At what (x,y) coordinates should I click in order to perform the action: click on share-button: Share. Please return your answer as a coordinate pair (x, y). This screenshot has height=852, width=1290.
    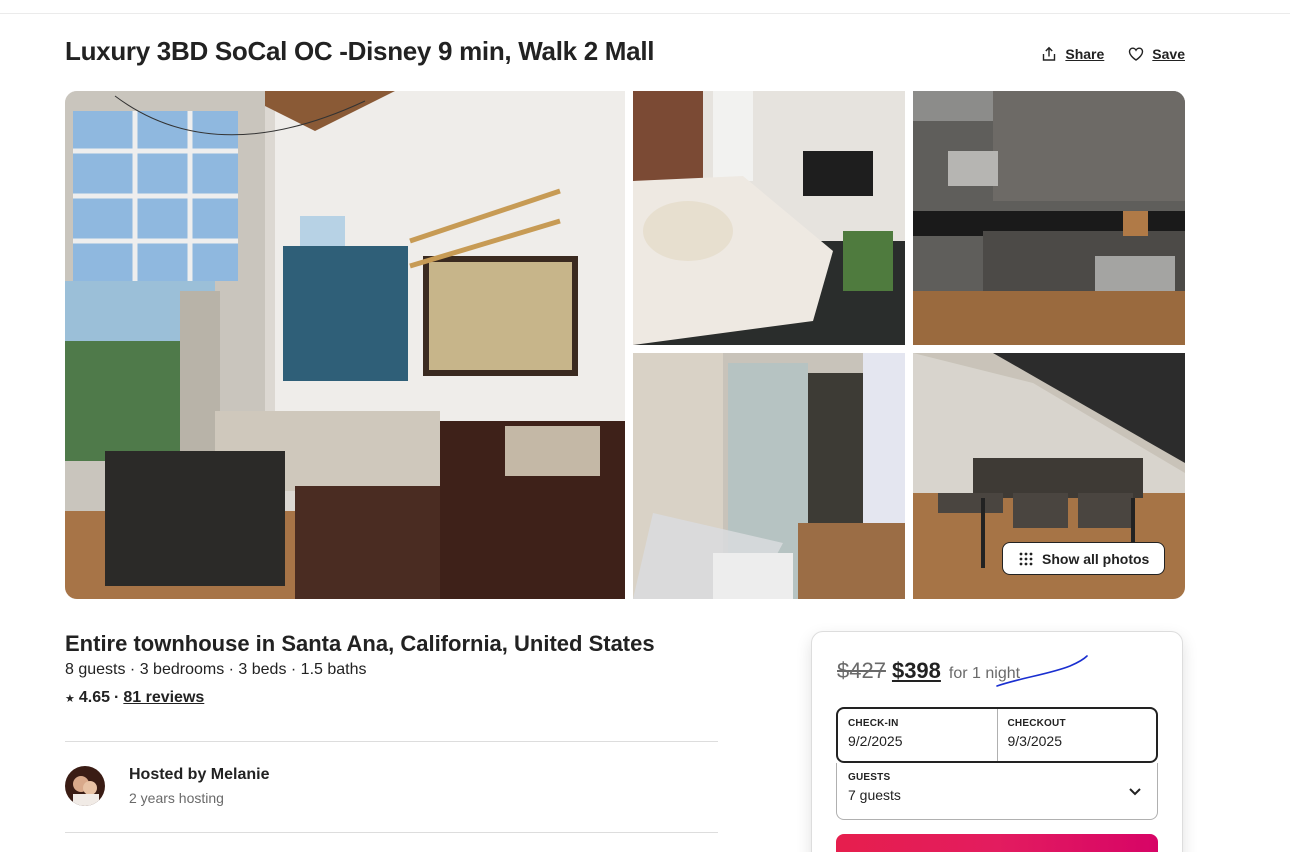
    Looking at the image, I should click on (1072, 54).